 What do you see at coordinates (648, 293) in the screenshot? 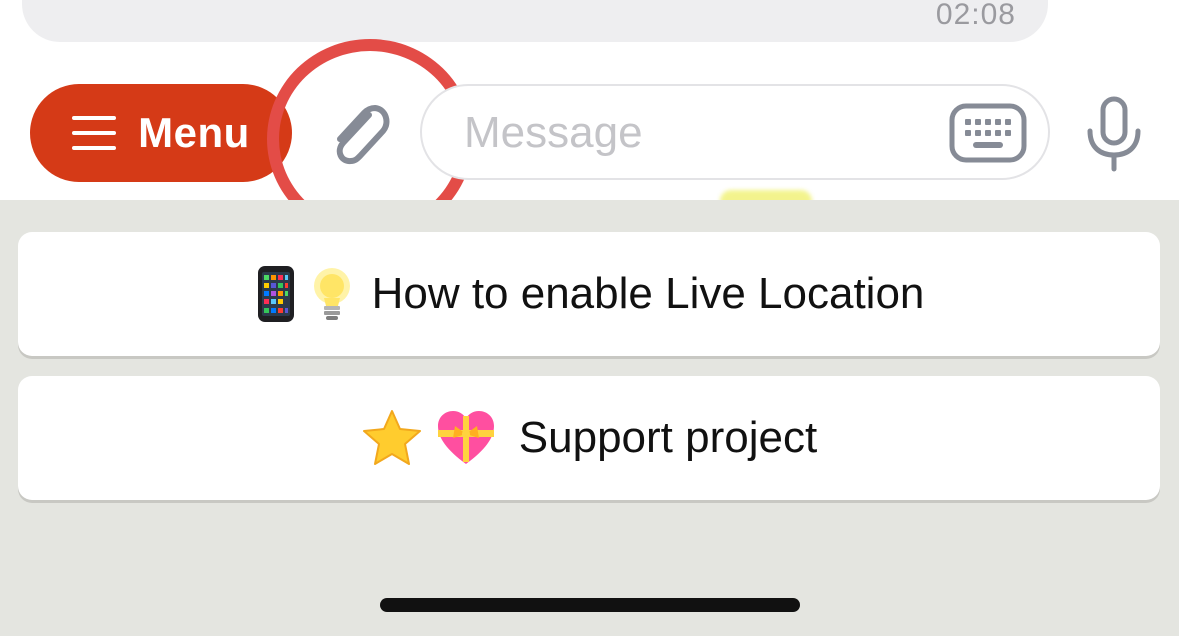
I see `reply-button-label: How to enable Live Location` at bounding box center [648, 293].